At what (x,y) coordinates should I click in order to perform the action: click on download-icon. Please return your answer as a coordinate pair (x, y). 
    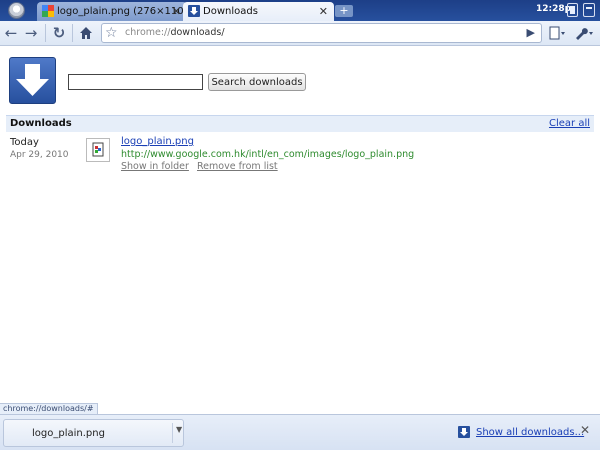
    Looking at the image, I should click on (464, 432).